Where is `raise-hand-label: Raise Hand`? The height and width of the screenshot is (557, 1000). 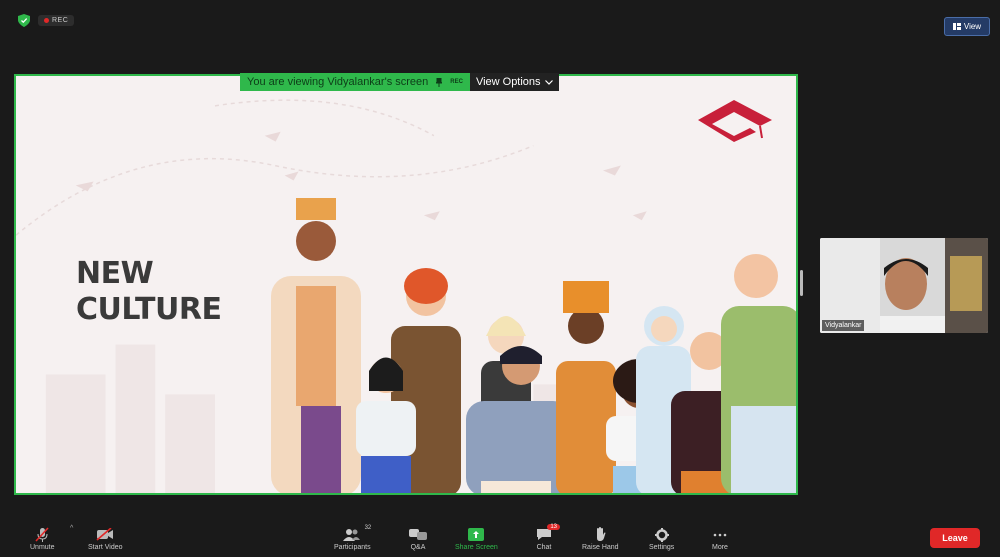 raise-hand-label: Raise Hand is located at coordinates (600, 547).